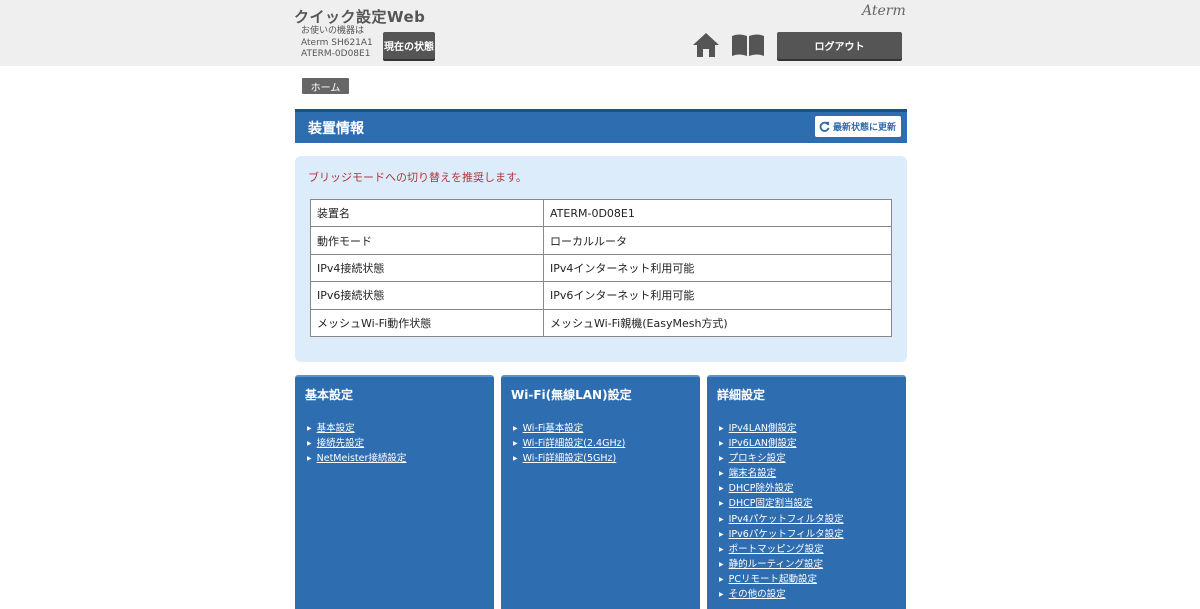  What do you see at coordinates (781, 534) in the screenshot?
I see `menu-link-ipv6-filter: ▶ IPv6パケットフィルタ設定` at bounding box center [781, 534].